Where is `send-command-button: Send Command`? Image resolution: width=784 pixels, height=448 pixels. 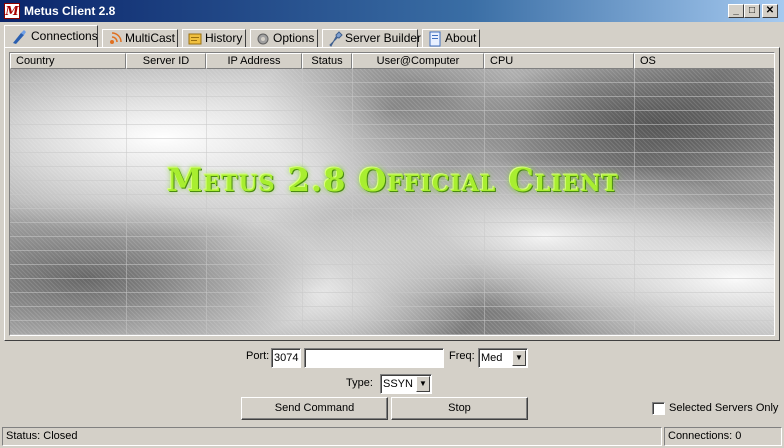
send-command-button: Send Command is located at coordinates (314, 408).